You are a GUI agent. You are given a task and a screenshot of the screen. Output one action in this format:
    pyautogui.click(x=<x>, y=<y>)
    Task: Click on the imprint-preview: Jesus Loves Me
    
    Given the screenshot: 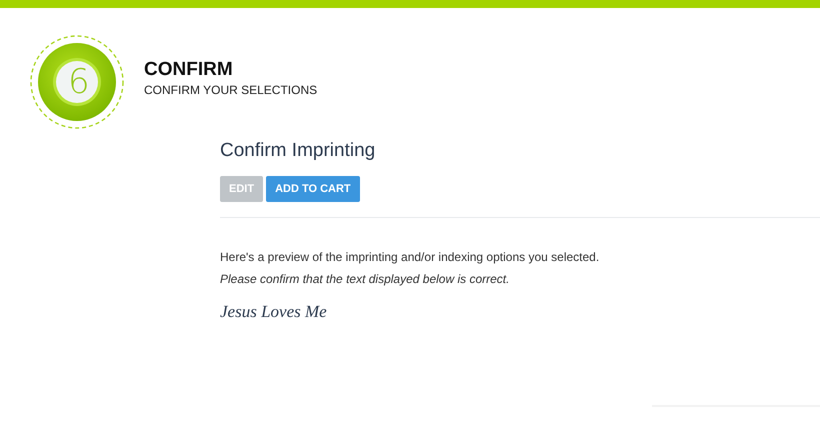 What is the action you would take?
    pyautogui.click(x=274, y=312)
    